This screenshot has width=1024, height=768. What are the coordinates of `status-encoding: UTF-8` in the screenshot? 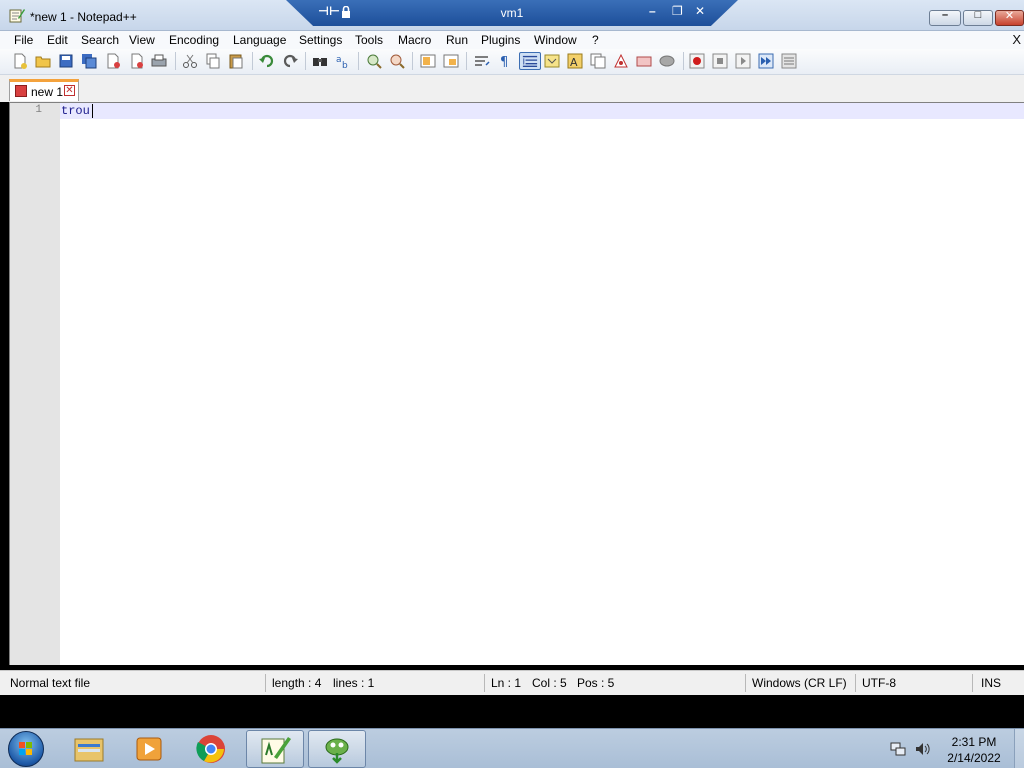 It's located at (879, 683).